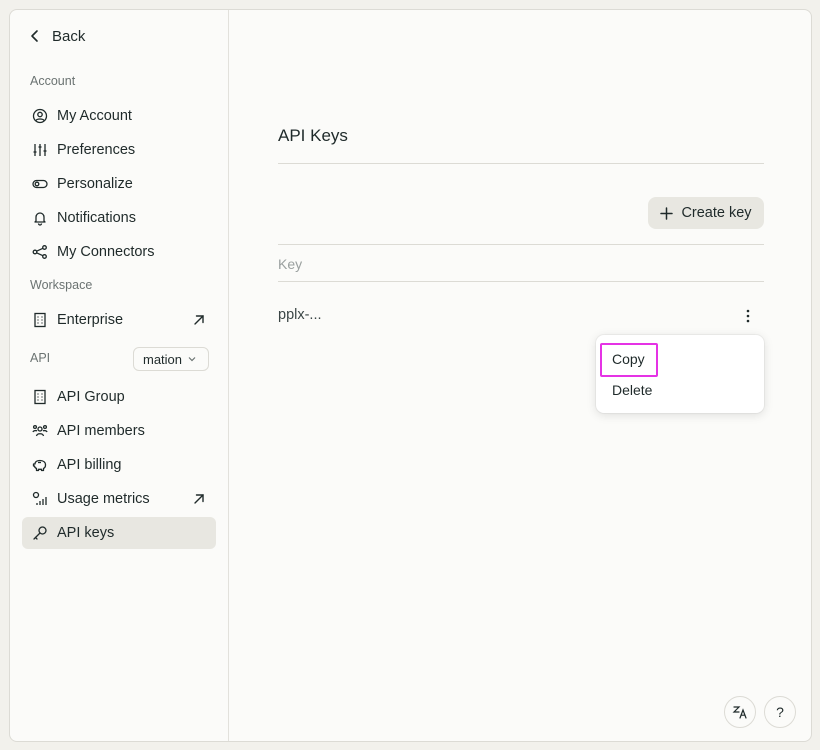  What do you see at coordinates (90, 320) in the screenshot?
I see `sidebar-item-label: Enterprise` at bounding box center [90, 320].